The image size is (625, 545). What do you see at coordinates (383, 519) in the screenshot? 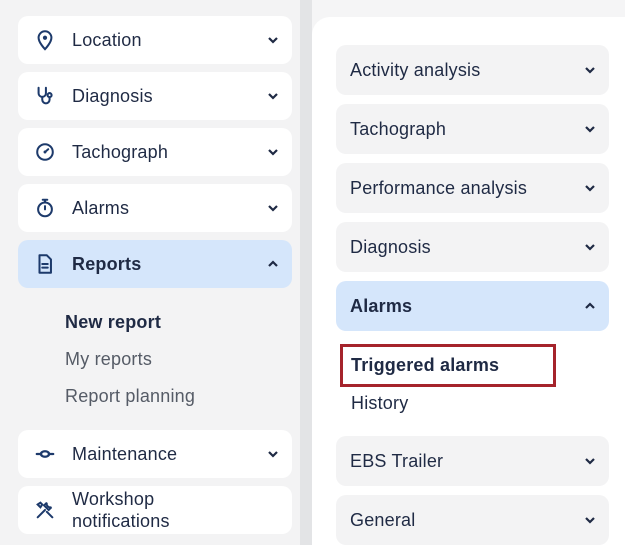
I see `panel-item-label: General` at bounding box center [383, 519].